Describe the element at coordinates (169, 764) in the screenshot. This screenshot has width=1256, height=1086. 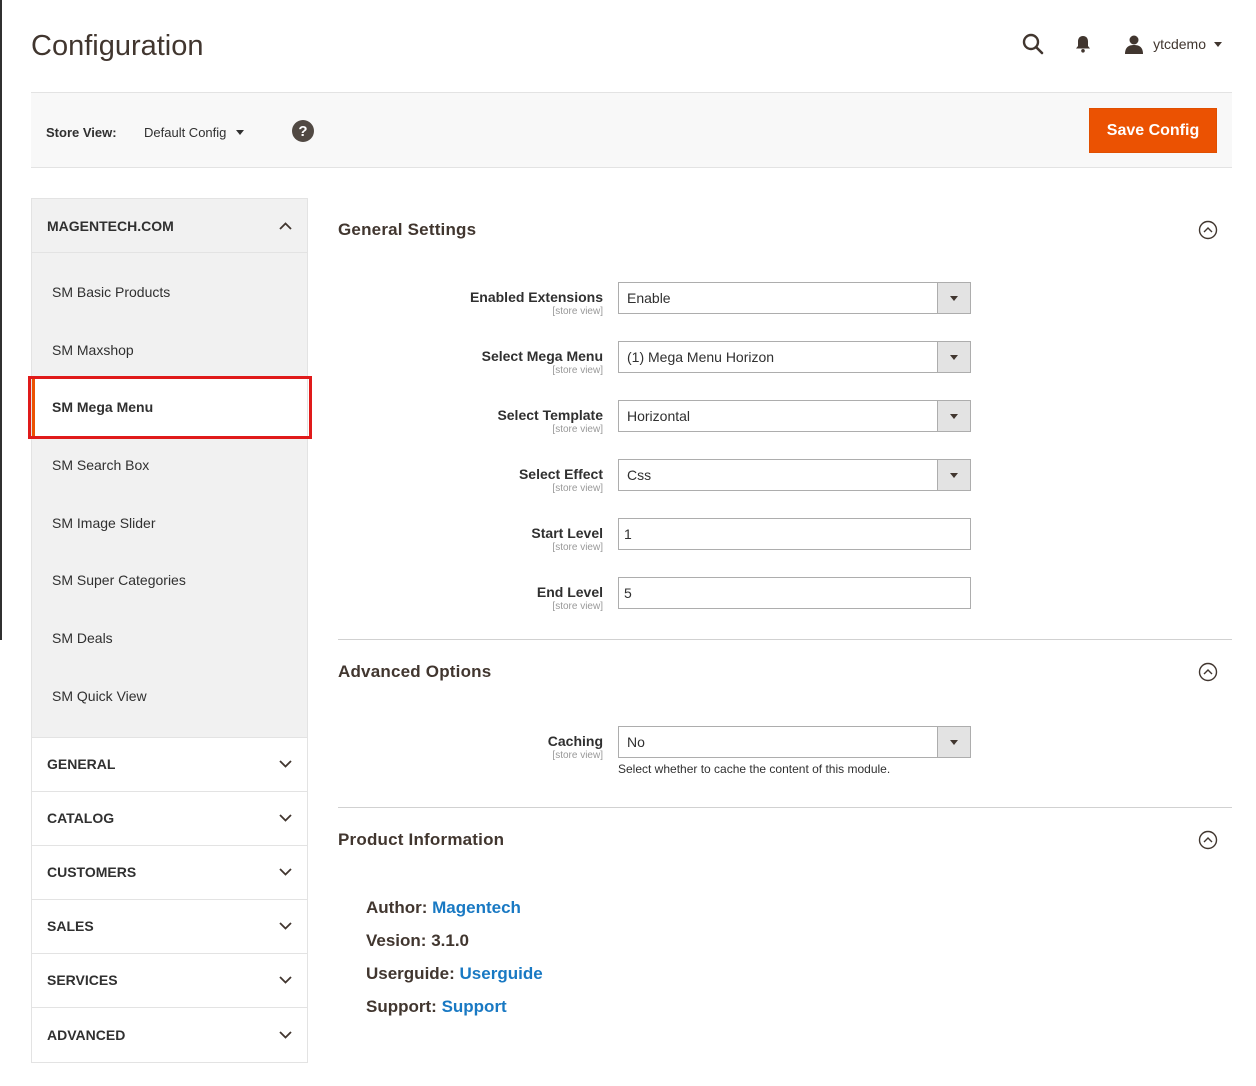
I see `sidebar-section-general: GENERAL` at that location.